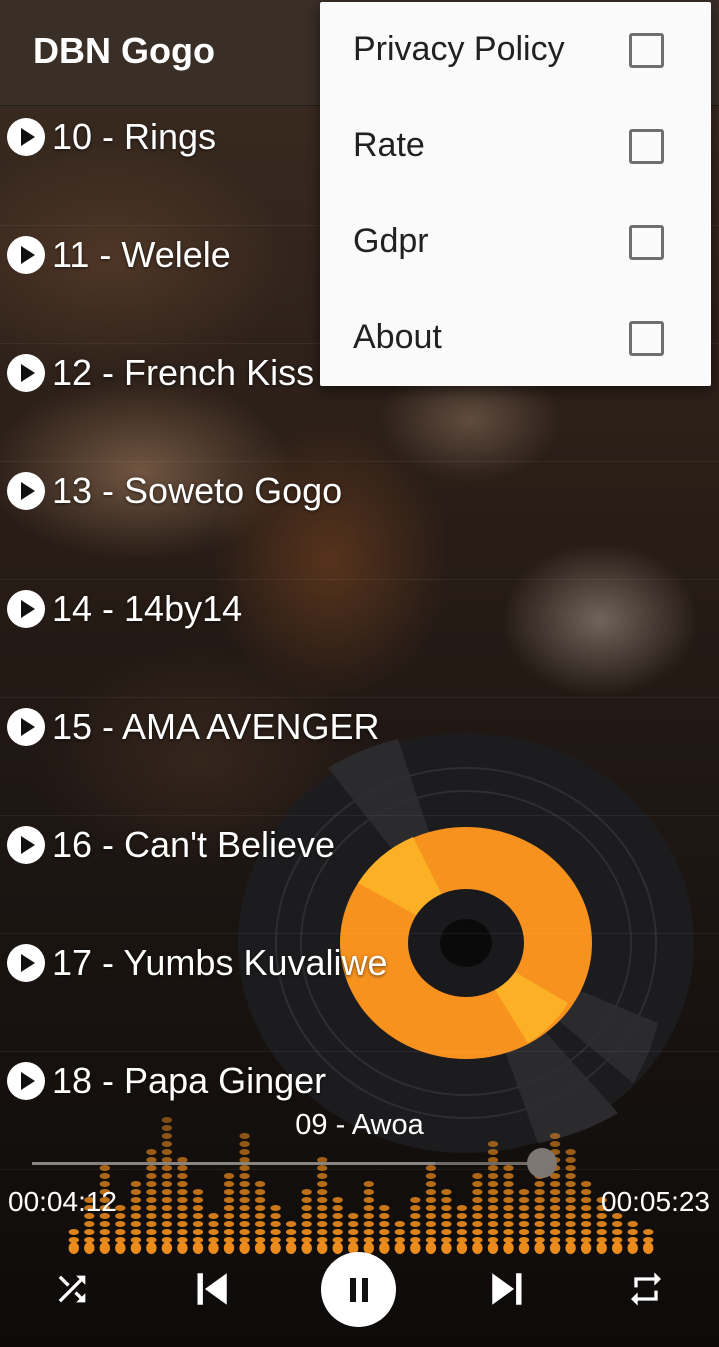 The image size is (719, 1347). Describe the element at coordinates (147, 608) in the screenshot. I see `track-title: 14 - 14by14` at that location.